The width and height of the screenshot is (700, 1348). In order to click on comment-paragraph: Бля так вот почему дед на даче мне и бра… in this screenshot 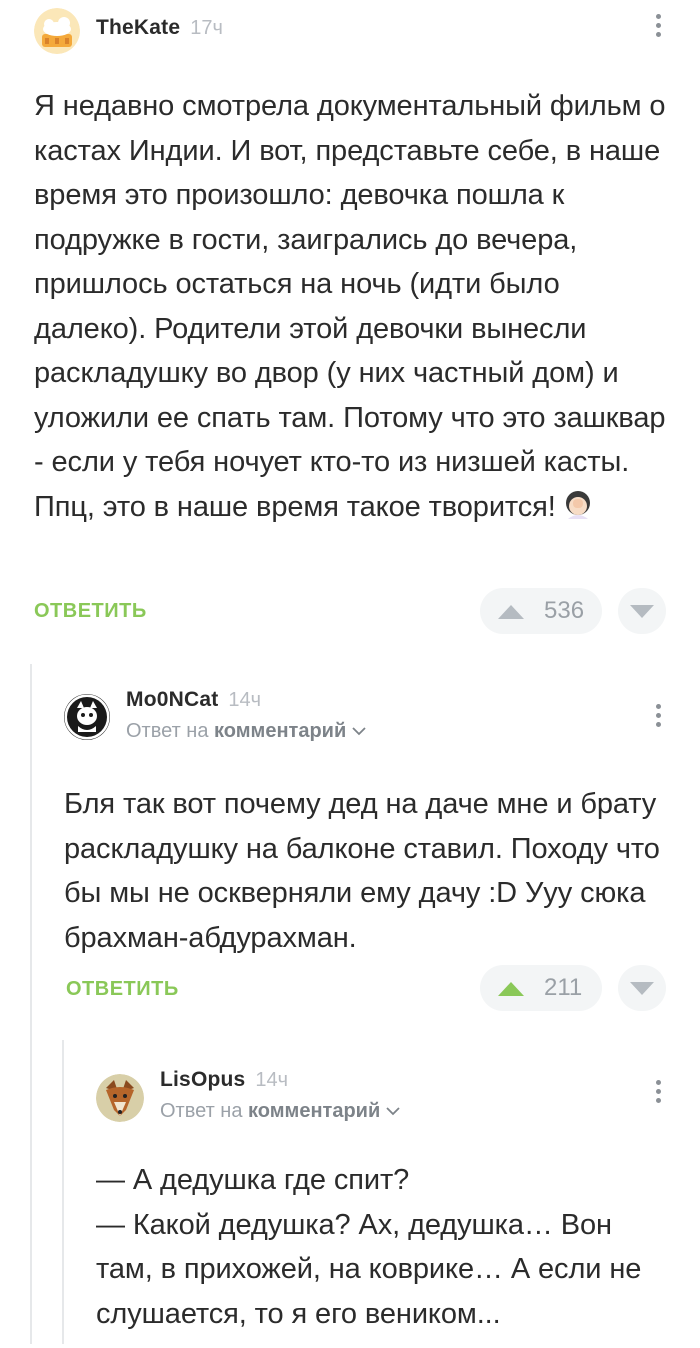, I will do `click(362, 871)`.